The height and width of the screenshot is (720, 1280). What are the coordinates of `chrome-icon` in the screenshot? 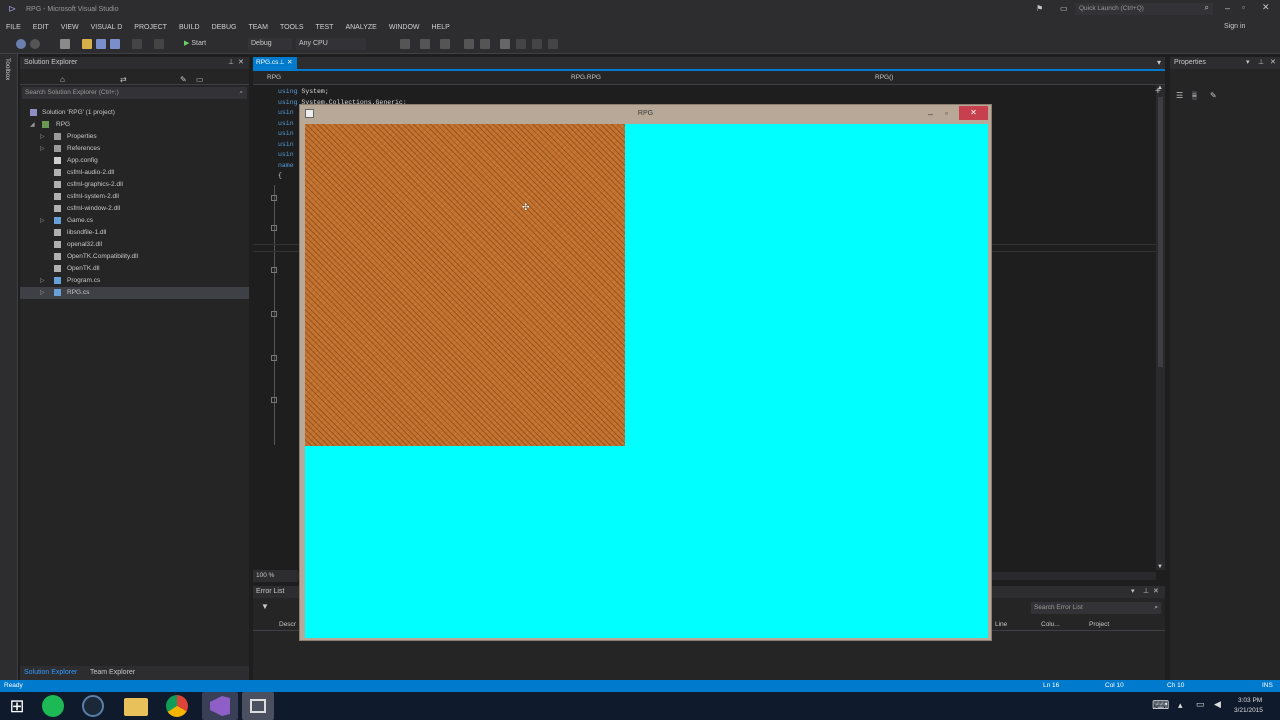 It's located at (177, 706).